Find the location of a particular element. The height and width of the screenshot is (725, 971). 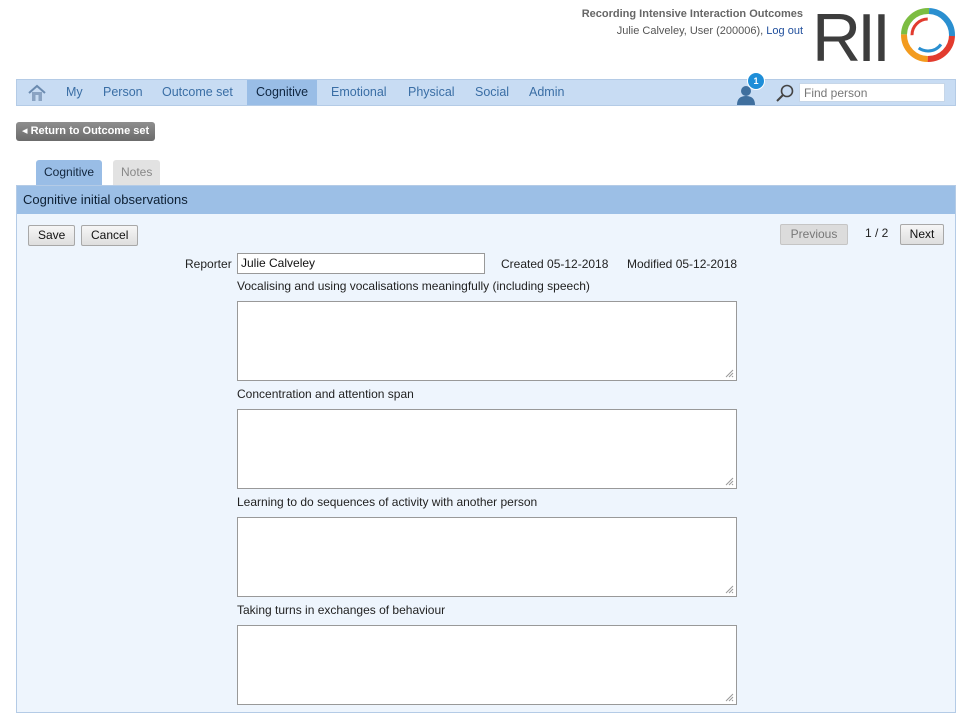

logout-link: Log out is located at coordinates (784, 31).